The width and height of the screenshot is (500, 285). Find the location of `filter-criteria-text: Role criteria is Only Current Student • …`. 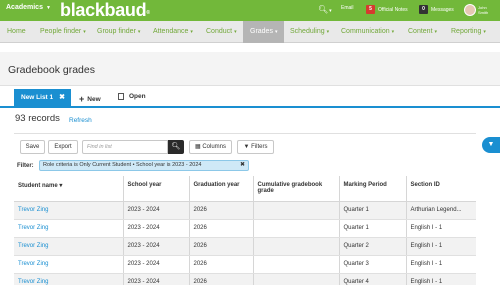

filter-criteria-text: Role criteria is Only Current Student • … is located at coordinates (122, 165).